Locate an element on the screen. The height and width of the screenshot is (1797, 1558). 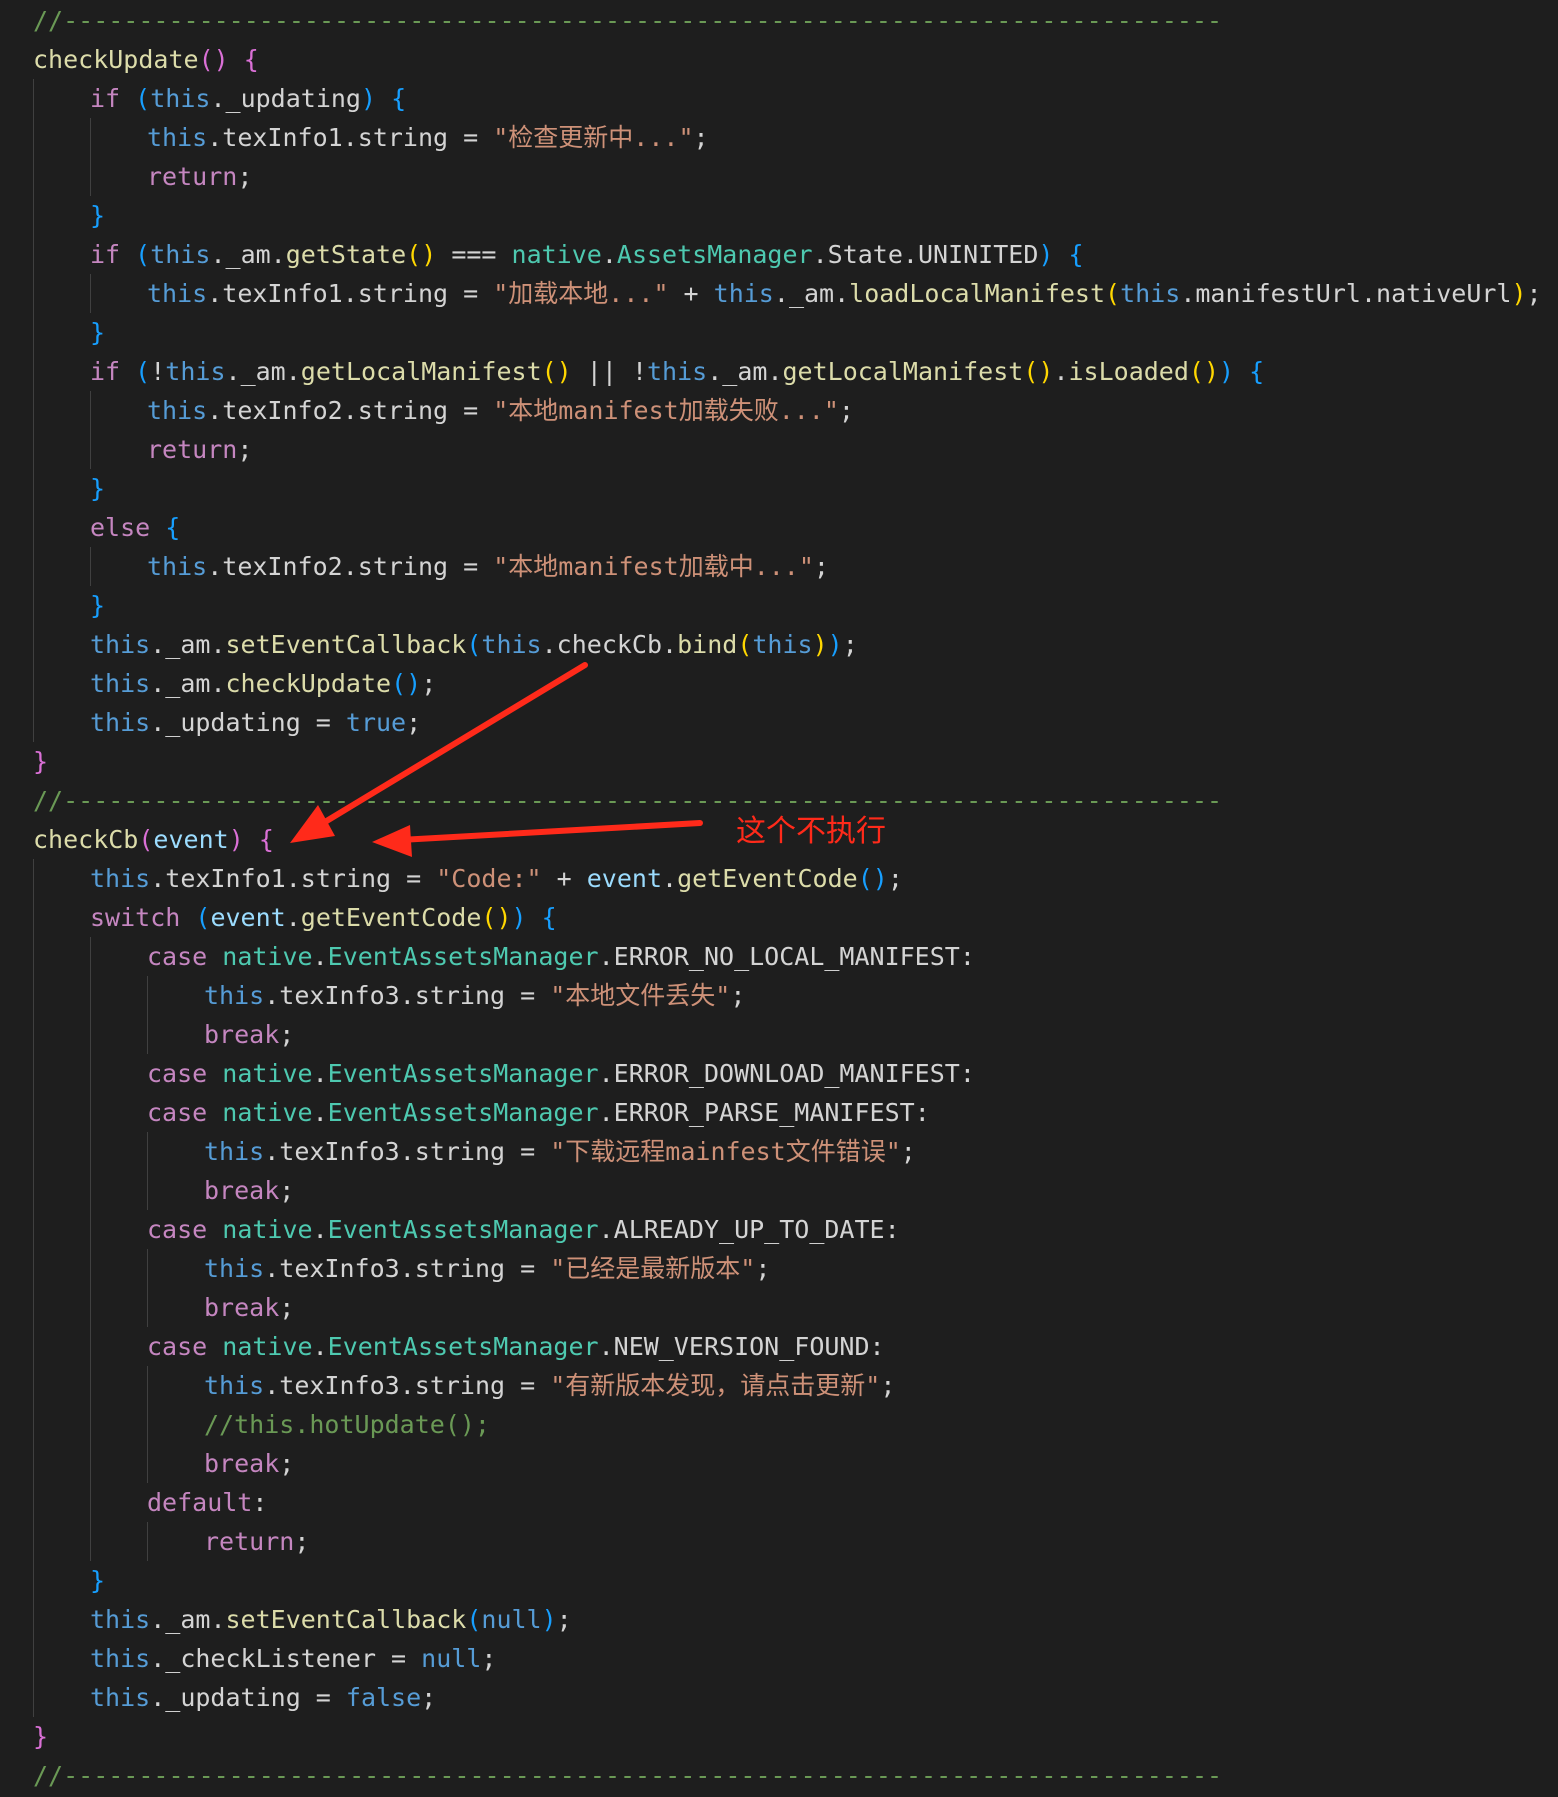
code-line: this.texInfo1.string = "检查更新中..."; is located at coordinates (779, 137).